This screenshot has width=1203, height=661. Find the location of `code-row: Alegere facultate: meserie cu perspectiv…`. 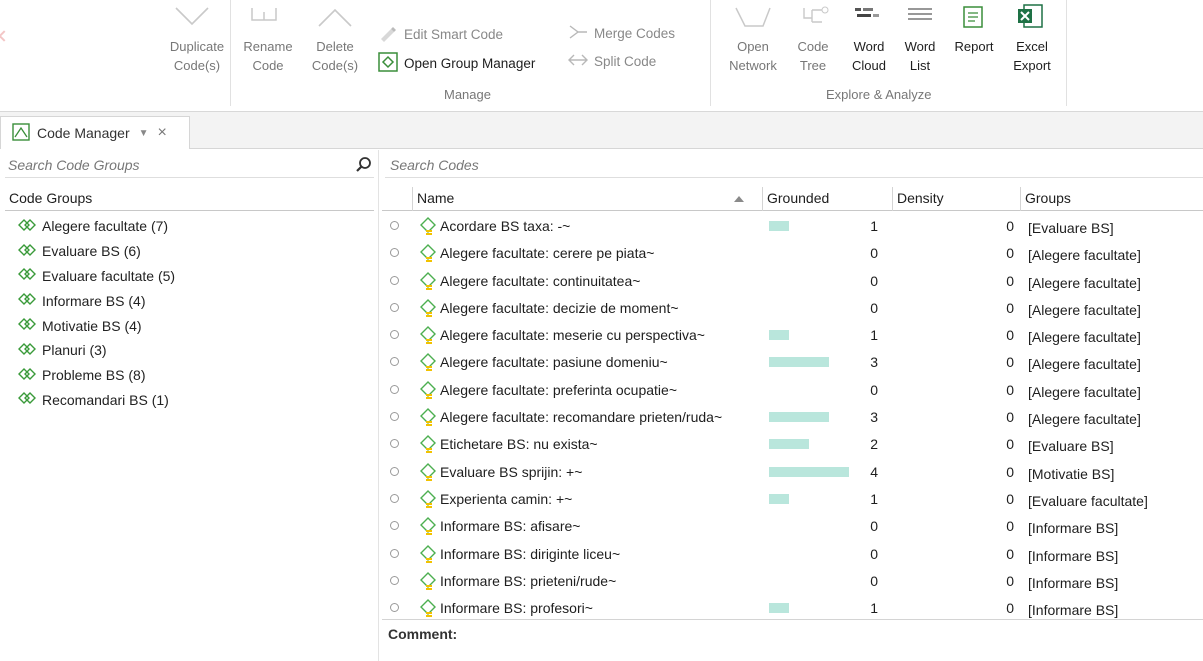

code-row: Alegere facultate: meserie cu perspectiv… is located at coordinates (792, 334).